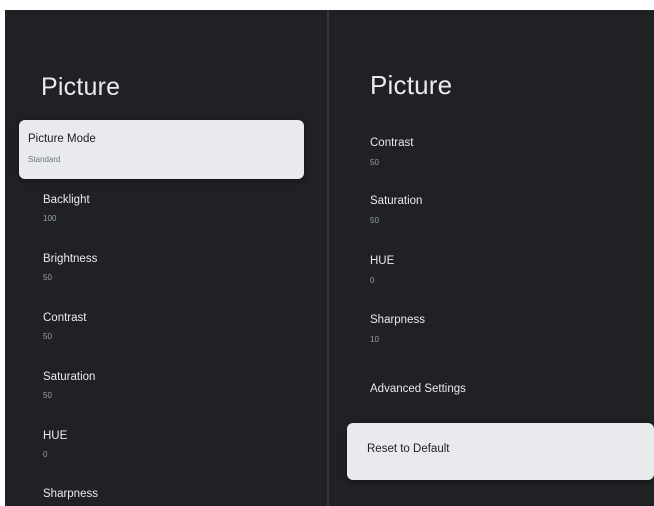 The image size is (654, 506). What do you see at coordinates (66, 200) in the screenshot?
I see `backlight-label: Backlight` at bounding box center [66, 200].